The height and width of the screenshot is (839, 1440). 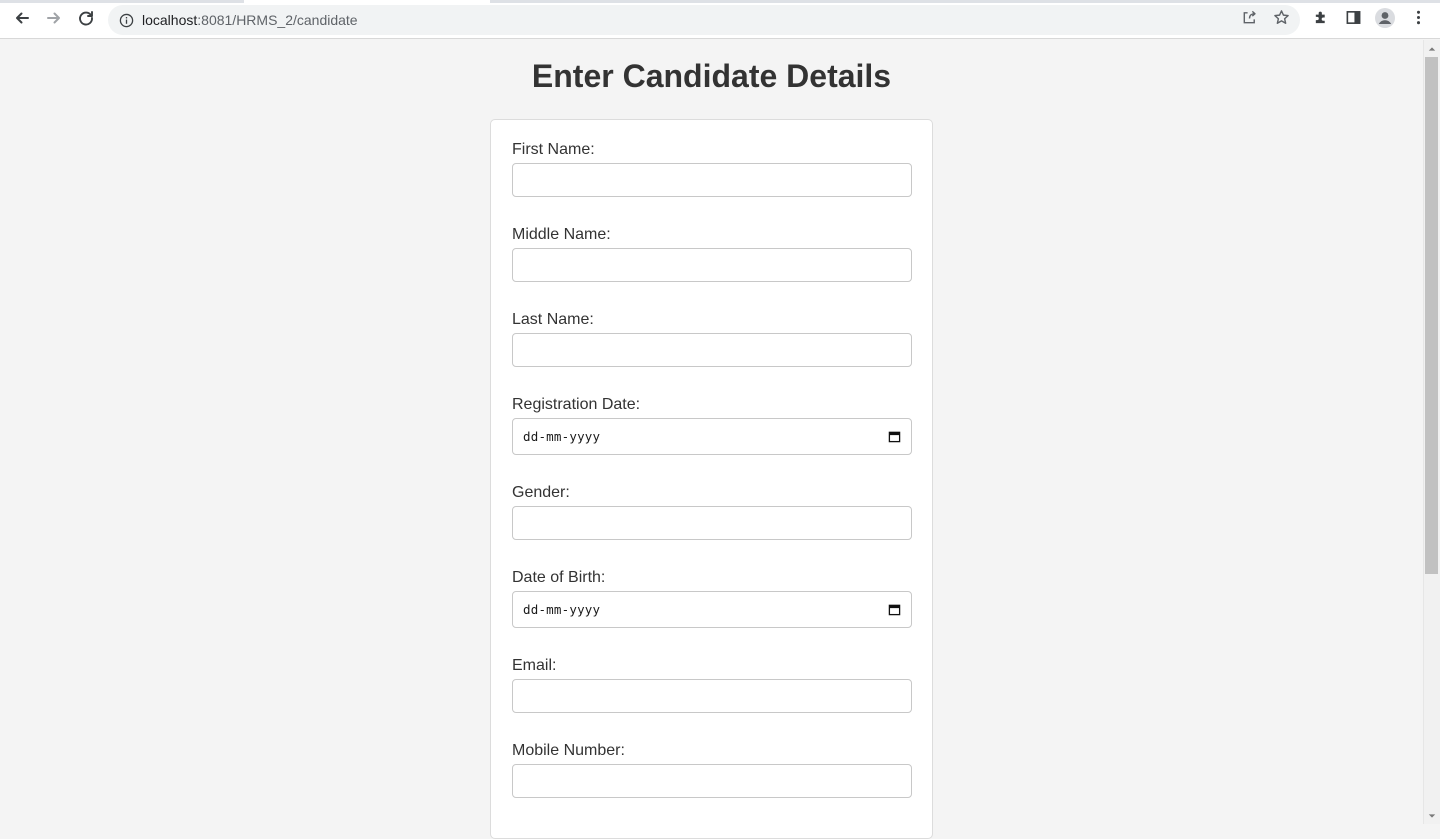 I want to click on url-path: :8081/HRMS_2/candidate, so click(x=277, y=20).